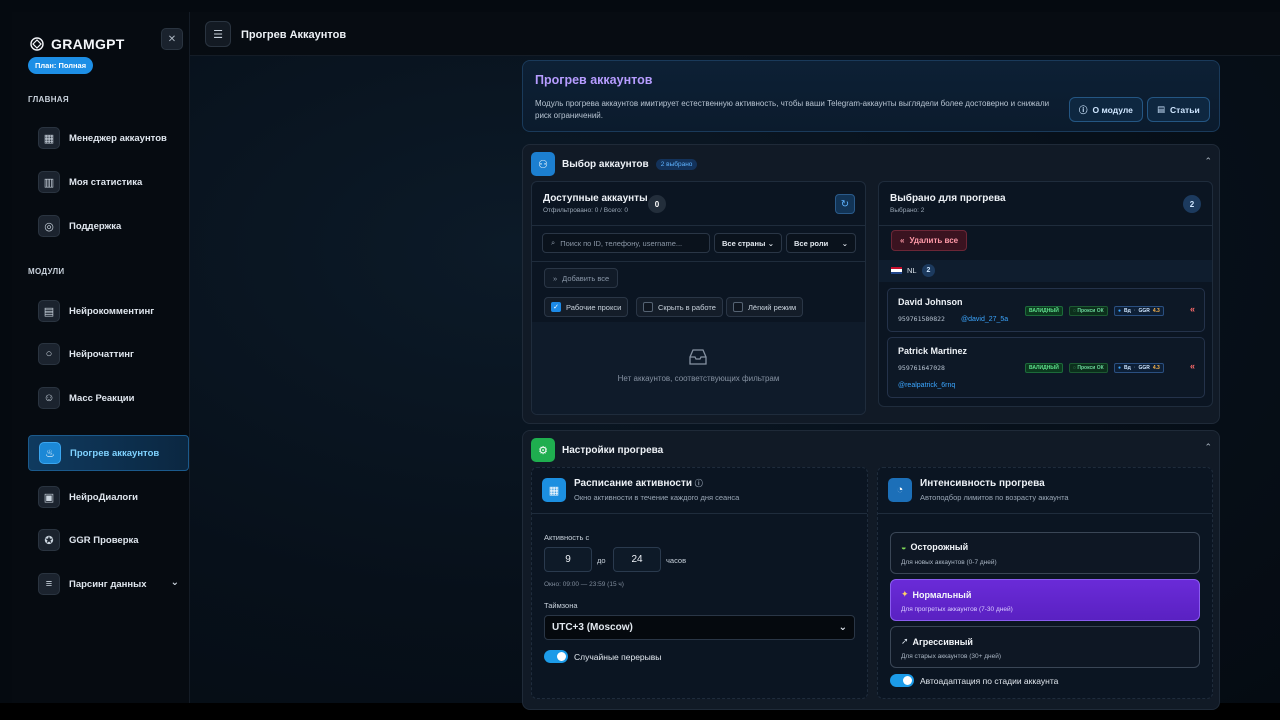 The width and height of the screenshot is (1280, 720). What do you see at coordinates (821, 243) in the screenshot?
I see `role-select: Все роли ⌄` at bounding box center [821, 243].